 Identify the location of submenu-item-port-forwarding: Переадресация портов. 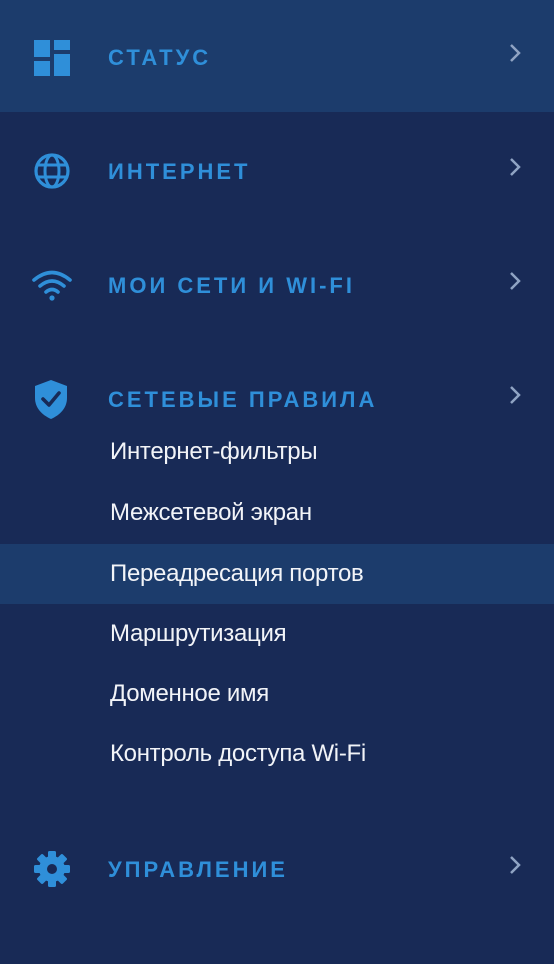
(277, 574).